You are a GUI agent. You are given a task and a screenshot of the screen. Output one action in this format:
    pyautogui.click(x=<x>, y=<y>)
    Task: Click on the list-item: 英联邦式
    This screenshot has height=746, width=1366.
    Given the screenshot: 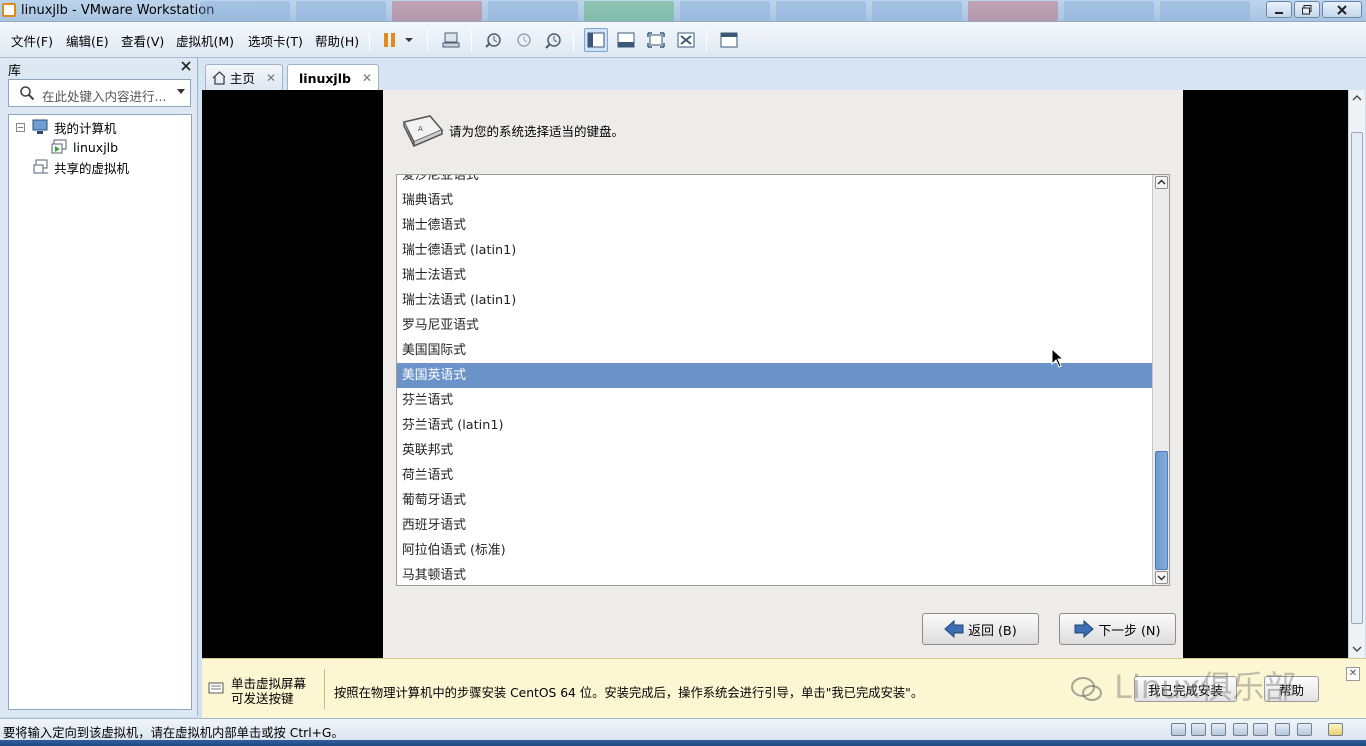 What is the action you would take?
    pyautogui.click(x=775, y=450)
    